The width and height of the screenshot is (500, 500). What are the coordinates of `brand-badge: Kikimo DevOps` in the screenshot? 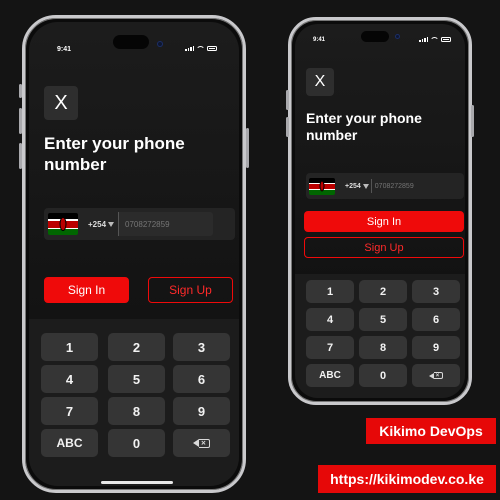 It's located at (431, 431).